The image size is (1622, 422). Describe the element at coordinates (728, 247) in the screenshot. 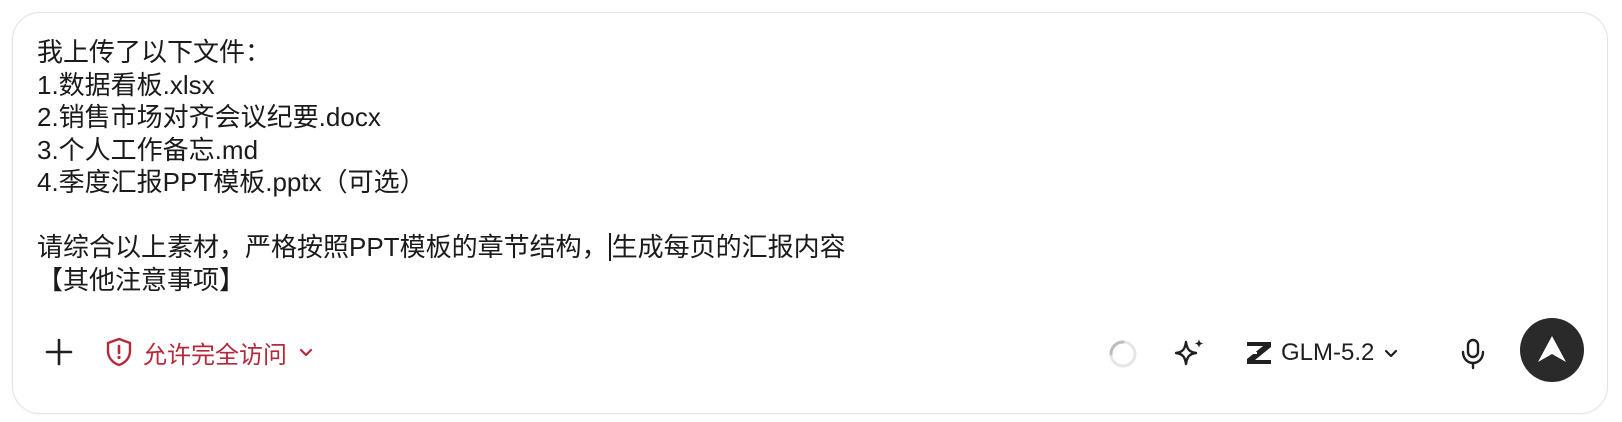

I see `instruction-after-cursor: 生成每页的汇报内容` at that location.